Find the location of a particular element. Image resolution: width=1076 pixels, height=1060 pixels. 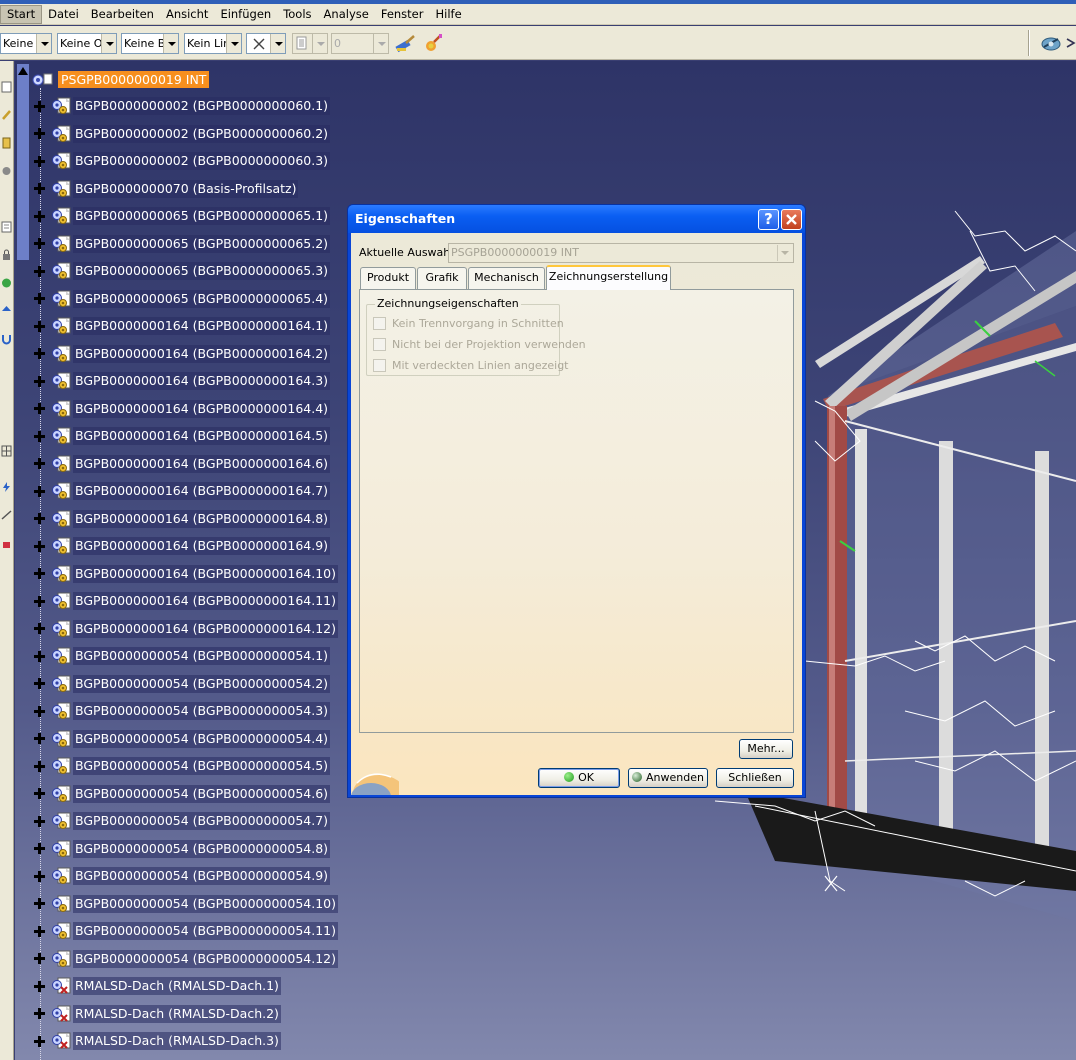

line-thickness-combo: Keine B is located at coordinates (150, 43).